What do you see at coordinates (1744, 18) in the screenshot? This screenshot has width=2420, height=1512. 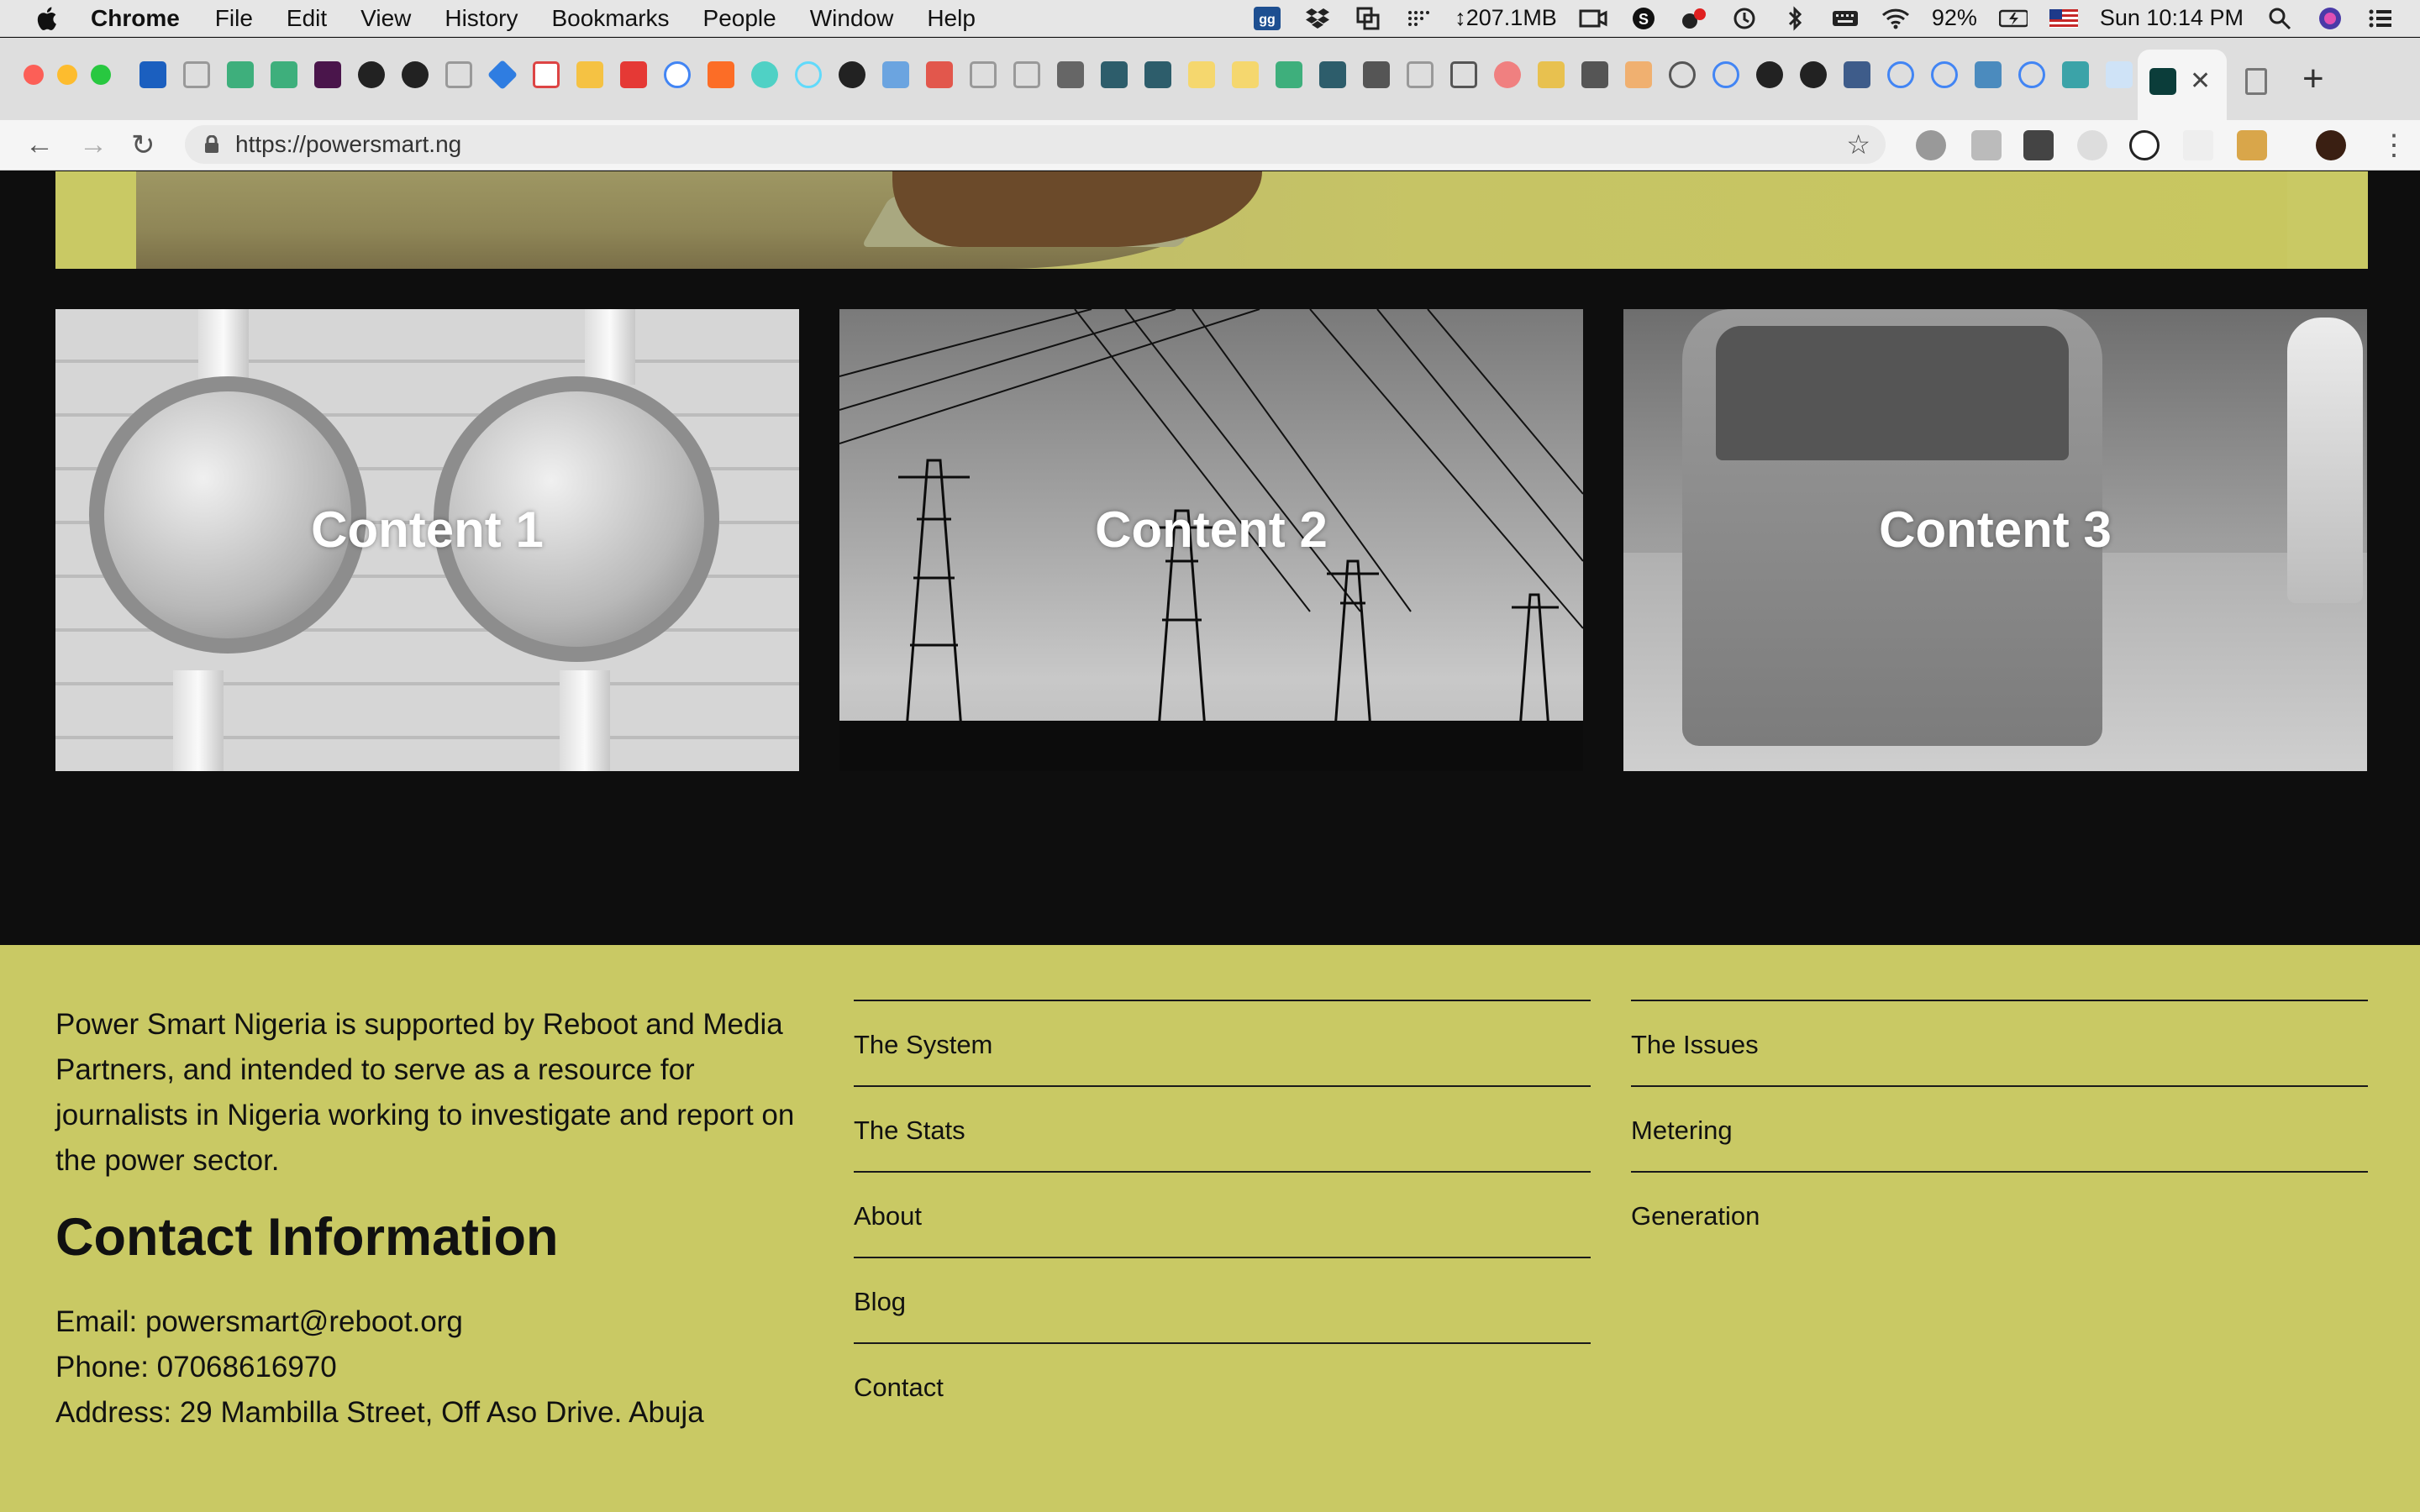 I see `time-machine-icon` at bounding box center [1744, 18].